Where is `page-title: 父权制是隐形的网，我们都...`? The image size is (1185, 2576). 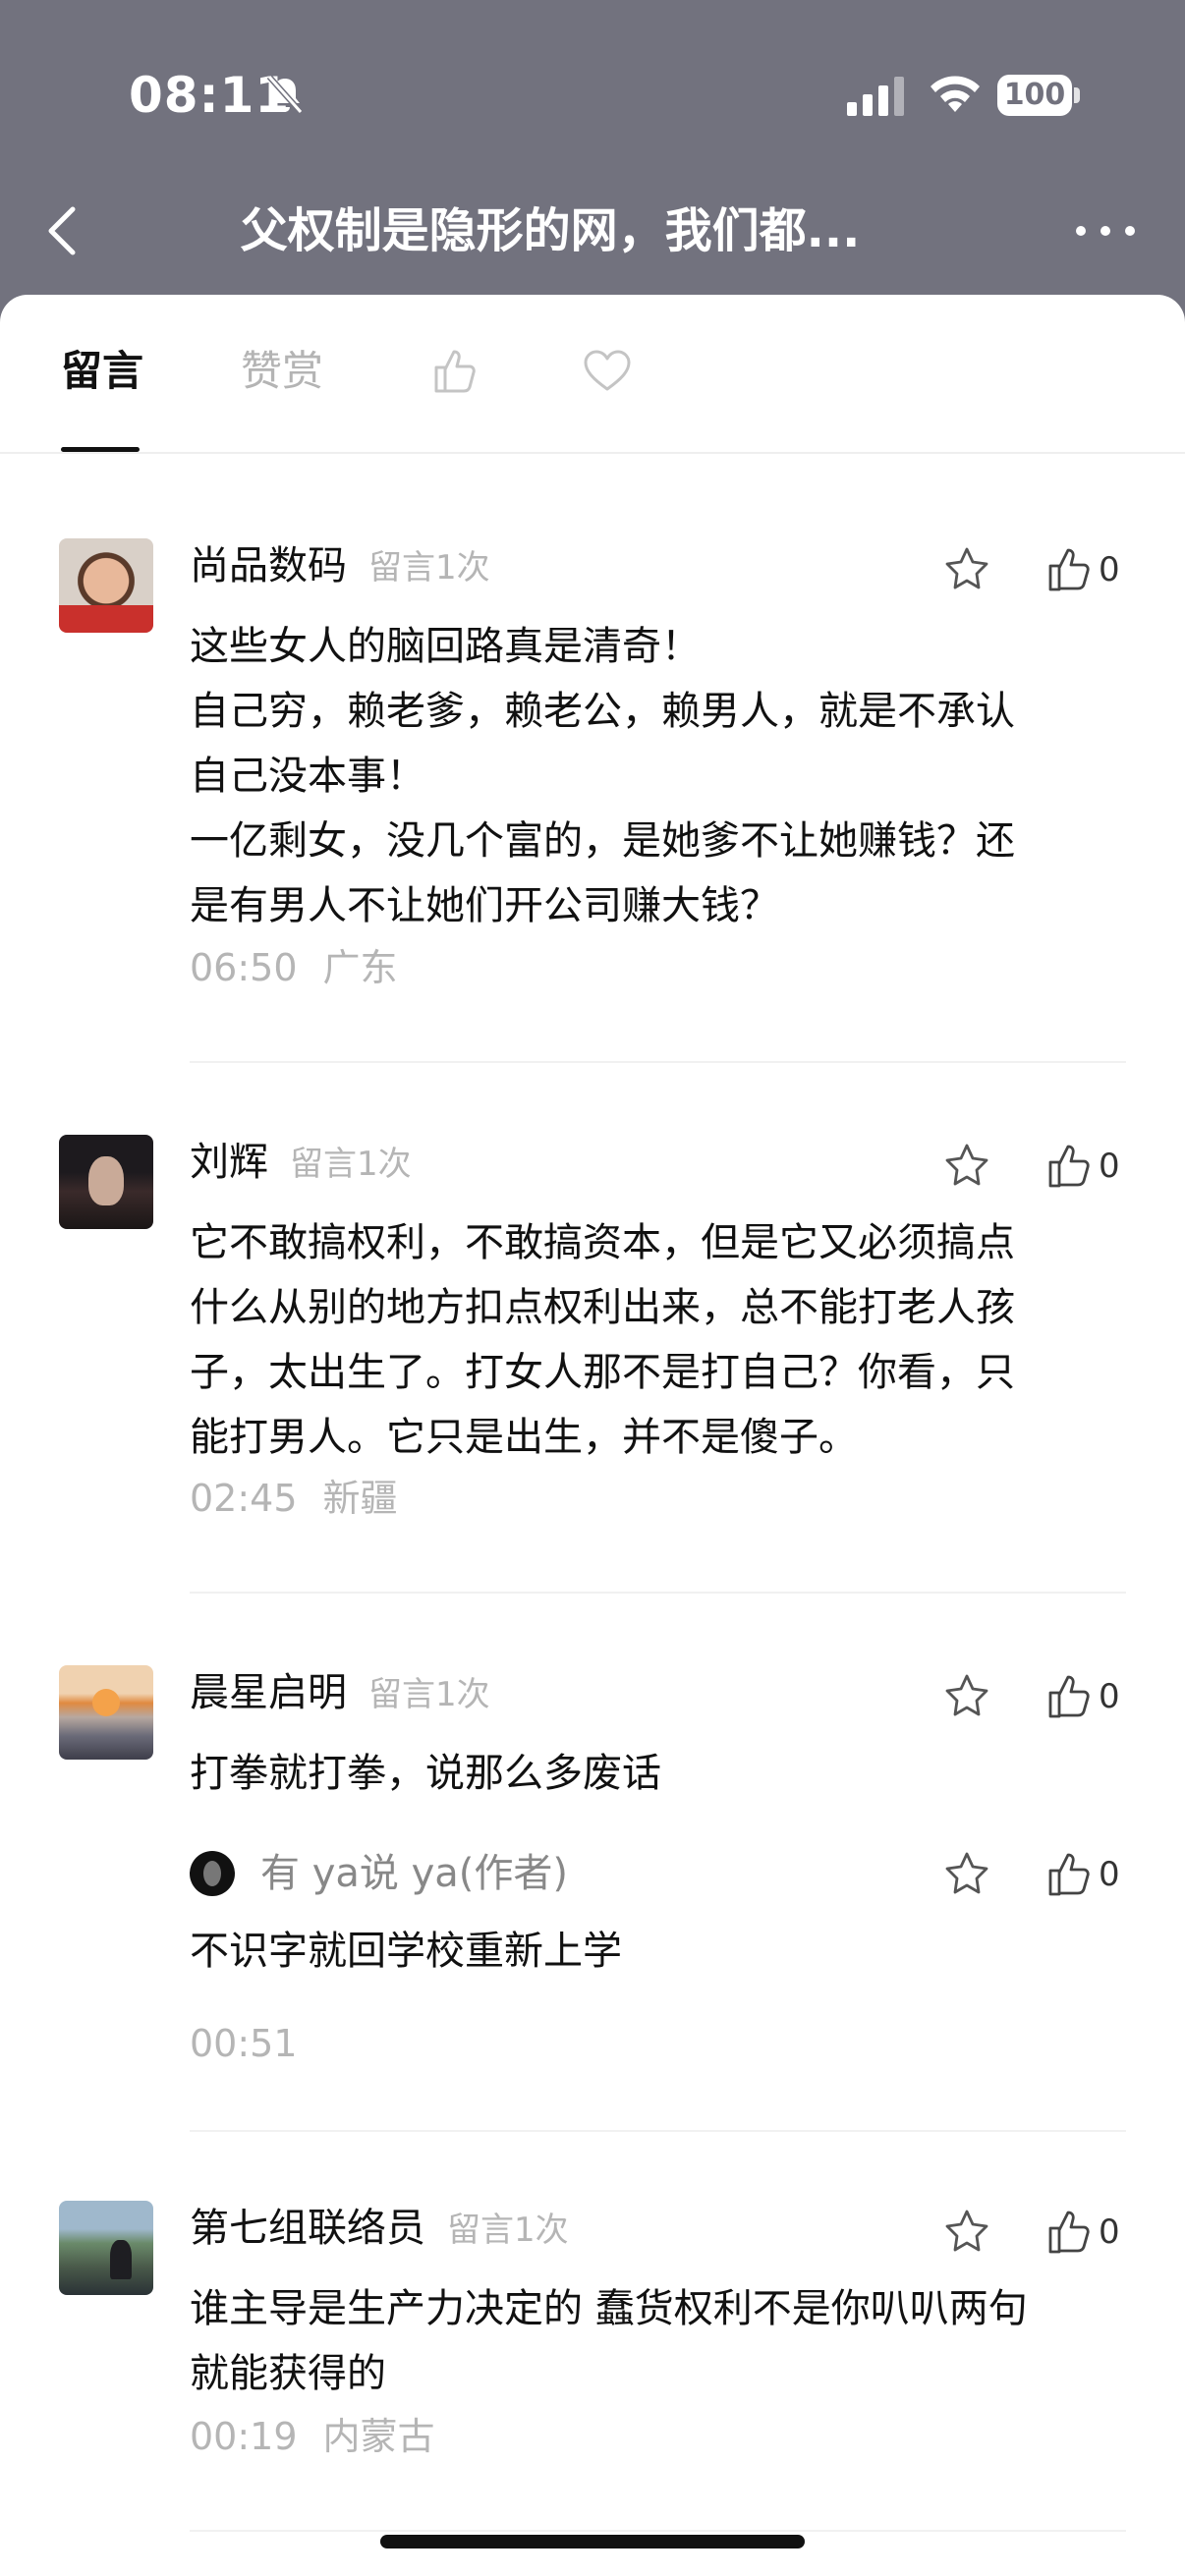 page-title: 父权制是隐形的网，我们都... is located at coordinates (550, 230).